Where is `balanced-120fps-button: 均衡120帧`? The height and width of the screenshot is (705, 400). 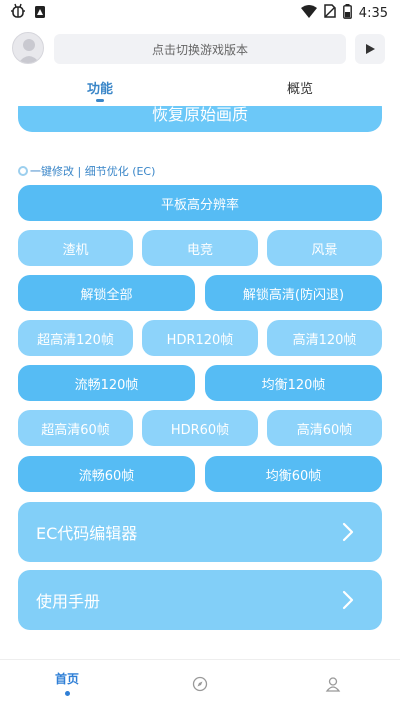 balanced-120fps-button: 均衡120帧 is located at coordinates (293, 383).